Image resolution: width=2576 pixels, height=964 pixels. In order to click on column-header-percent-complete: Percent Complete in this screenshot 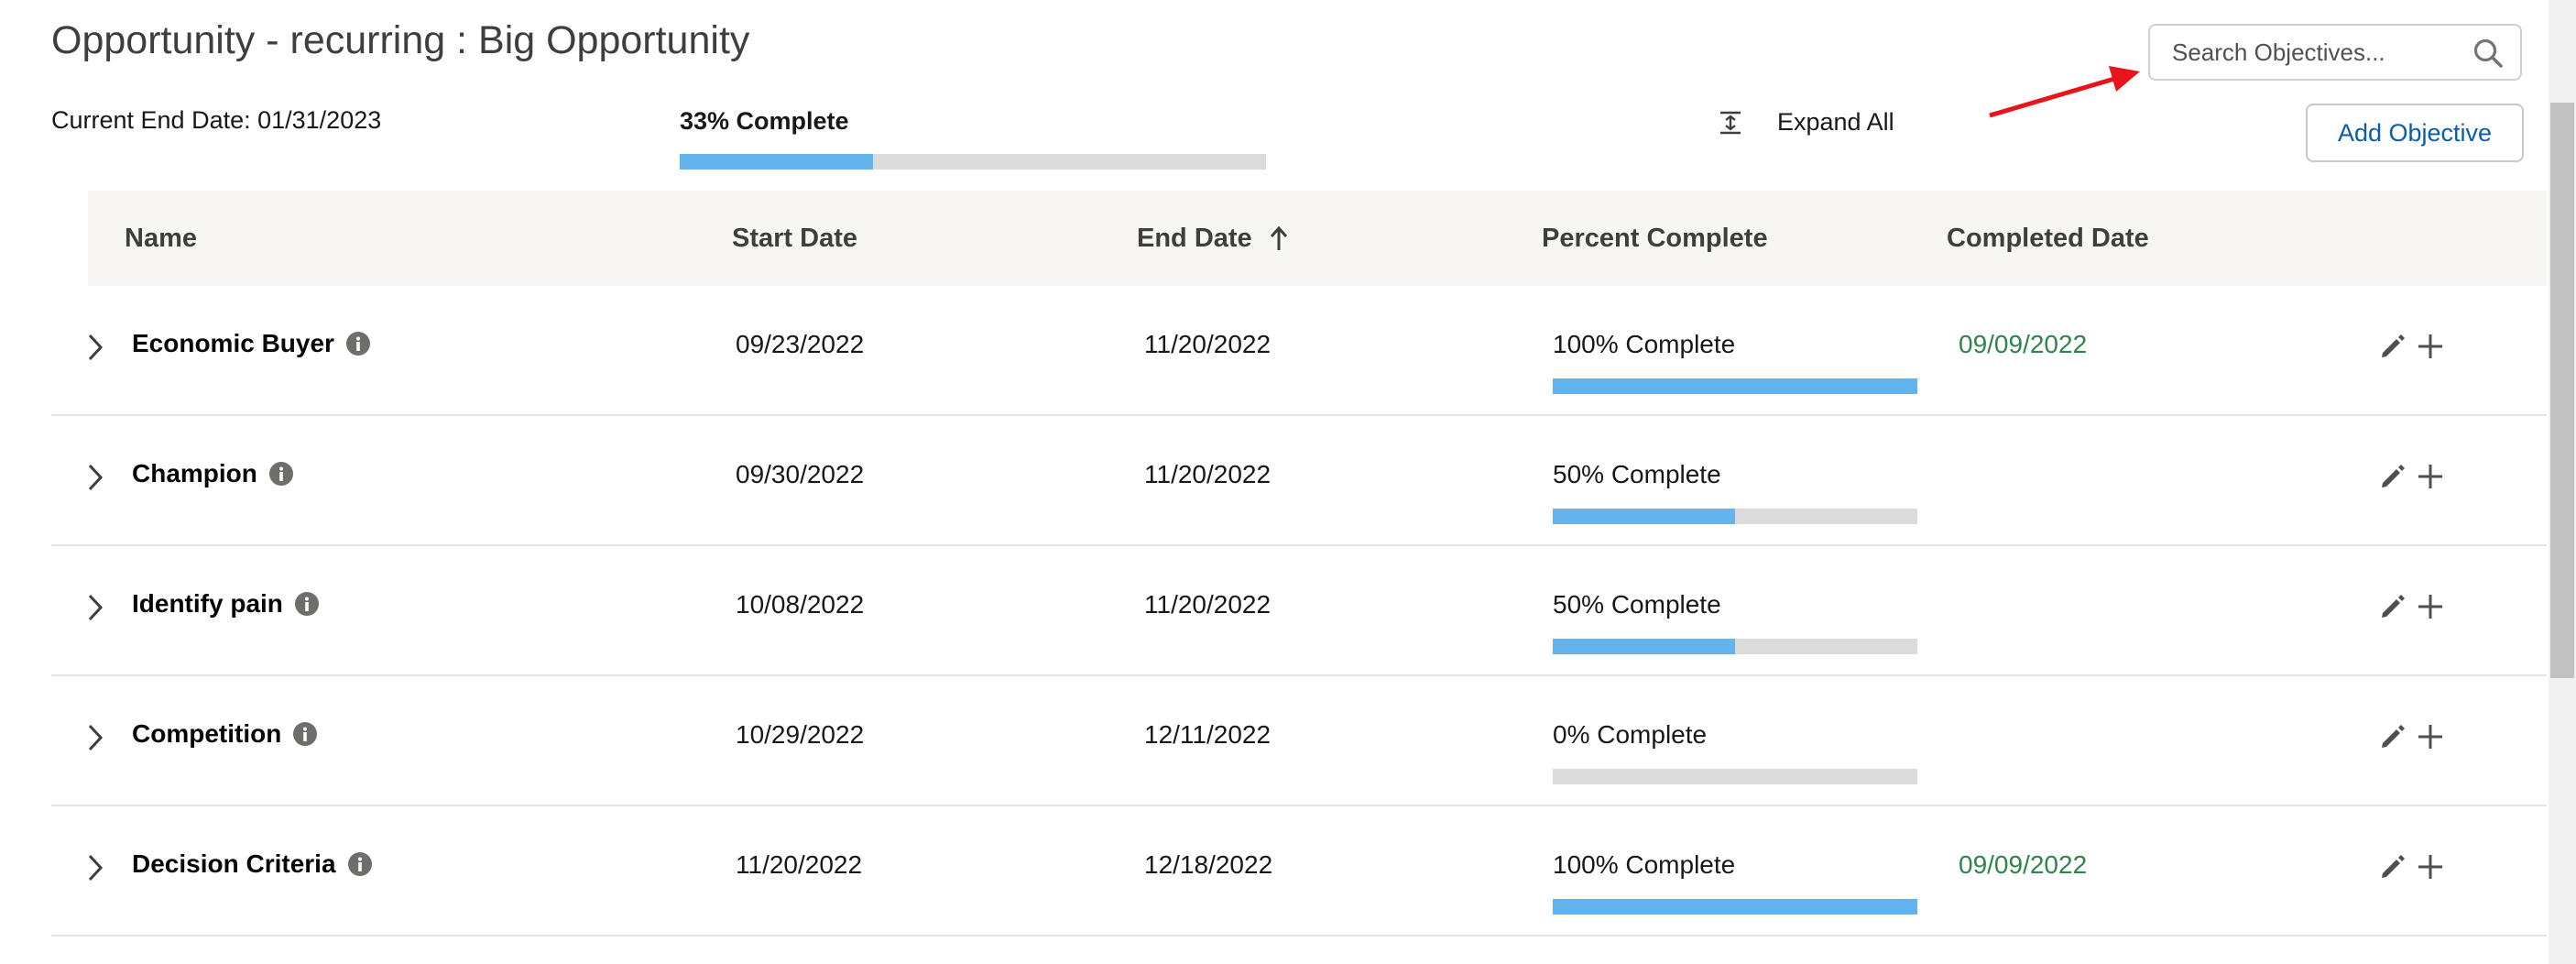, I will do `click(1655, 238)`.